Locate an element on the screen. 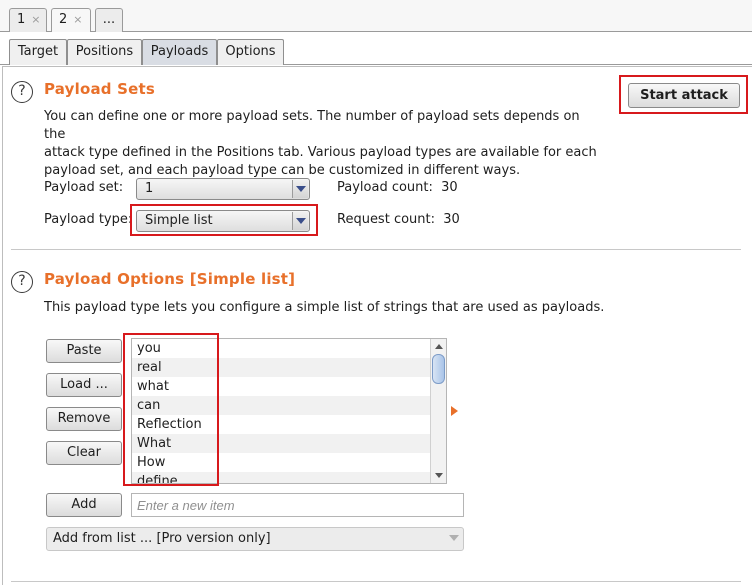  scroll-thumb is located at coordinates (438, 369).